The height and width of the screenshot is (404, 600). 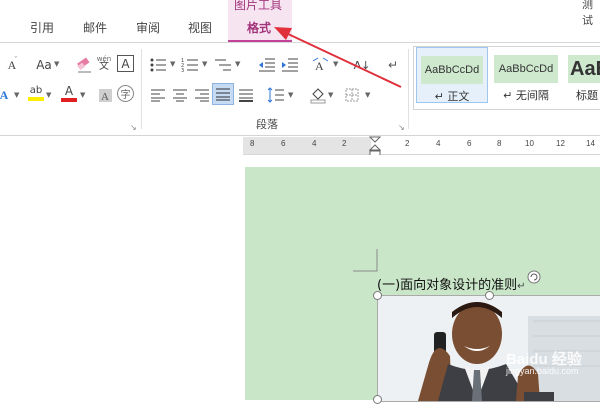 What do you see at coordinates (7, 95) in the screenshot?
I see `text-effects-button: A` at bounding box center [7, 95].